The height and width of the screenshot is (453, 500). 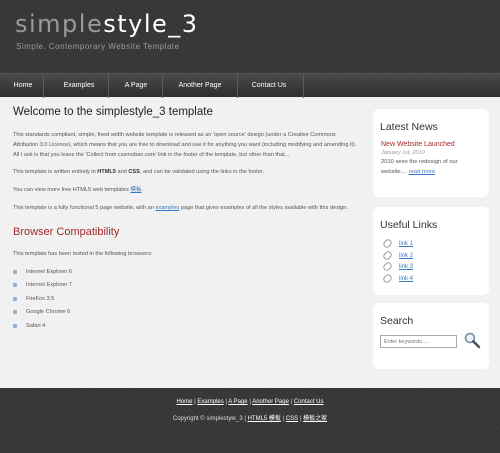 I want to click on list-item: link 2, so click(x=435, y=256).